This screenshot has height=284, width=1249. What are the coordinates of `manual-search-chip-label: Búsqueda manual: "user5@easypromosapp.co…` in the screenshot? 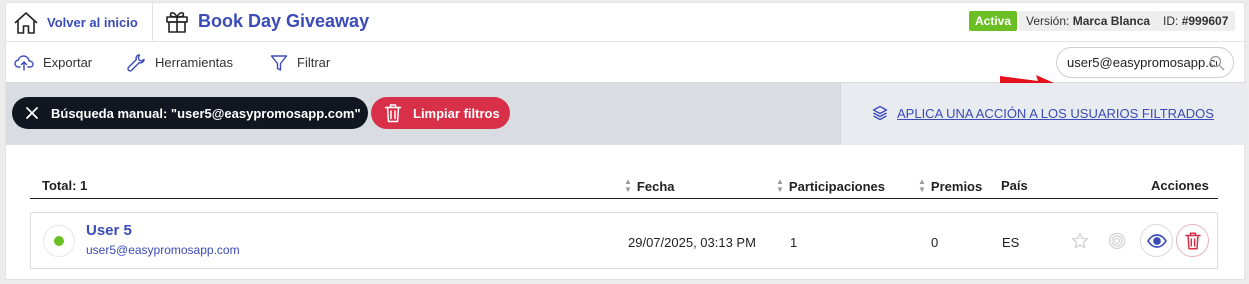 It's located at (206, 113).